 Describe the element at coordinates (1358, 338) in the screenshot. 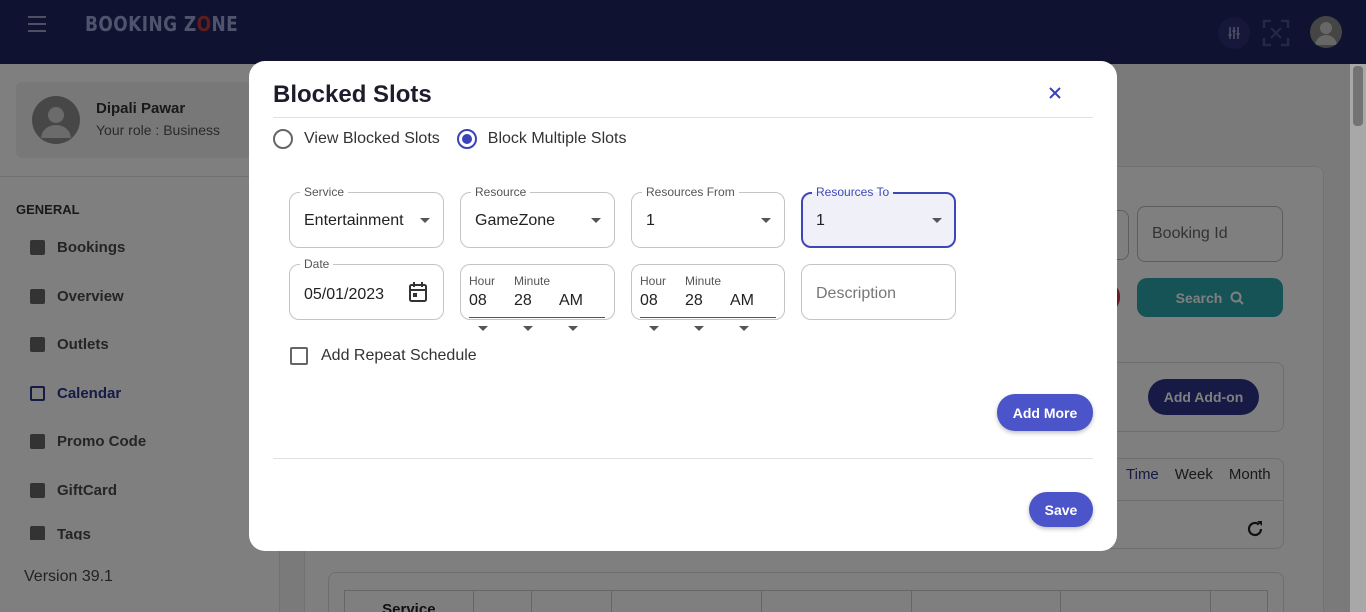

I see `page-scrollbar` at that location.